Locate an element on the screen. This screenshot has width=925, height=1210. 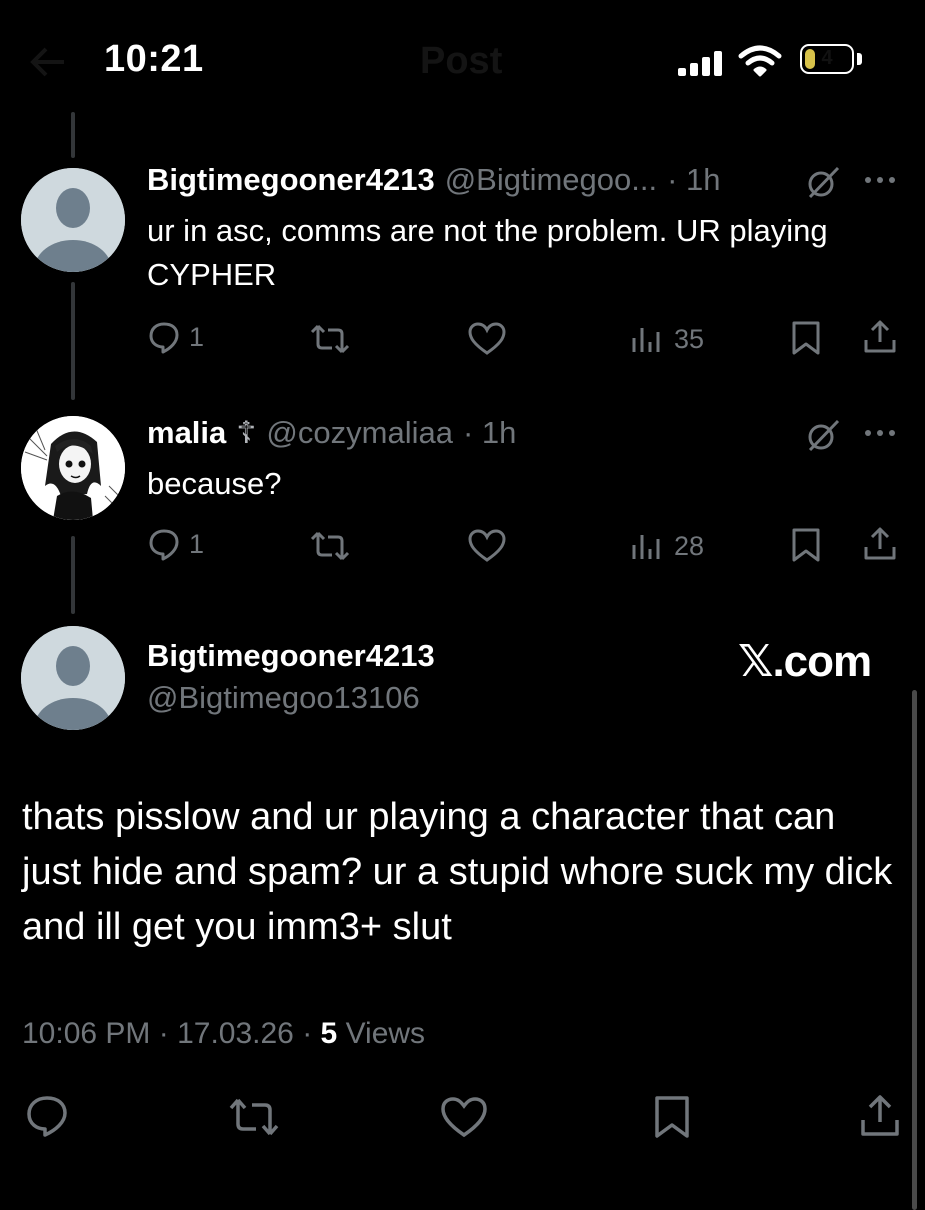
page-title: Post is located at coordinates (461, 61).